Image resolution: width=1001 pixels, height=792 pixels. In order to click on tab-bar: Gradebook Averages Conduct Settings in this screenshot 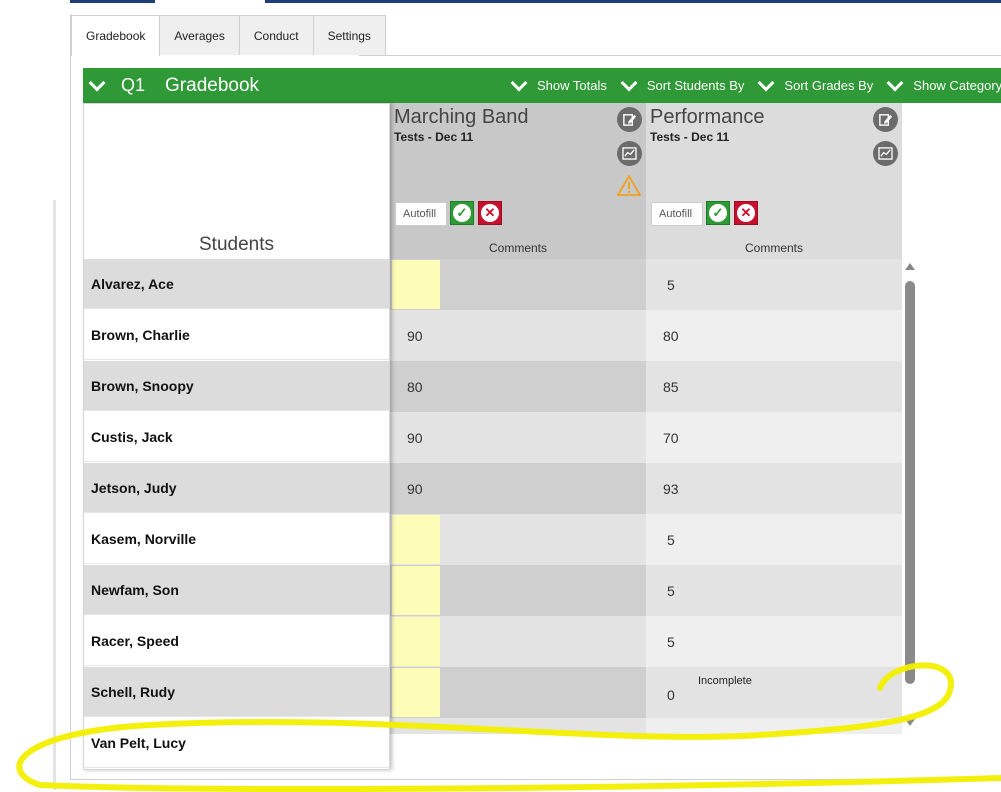, I will do `click(228, 35)`.